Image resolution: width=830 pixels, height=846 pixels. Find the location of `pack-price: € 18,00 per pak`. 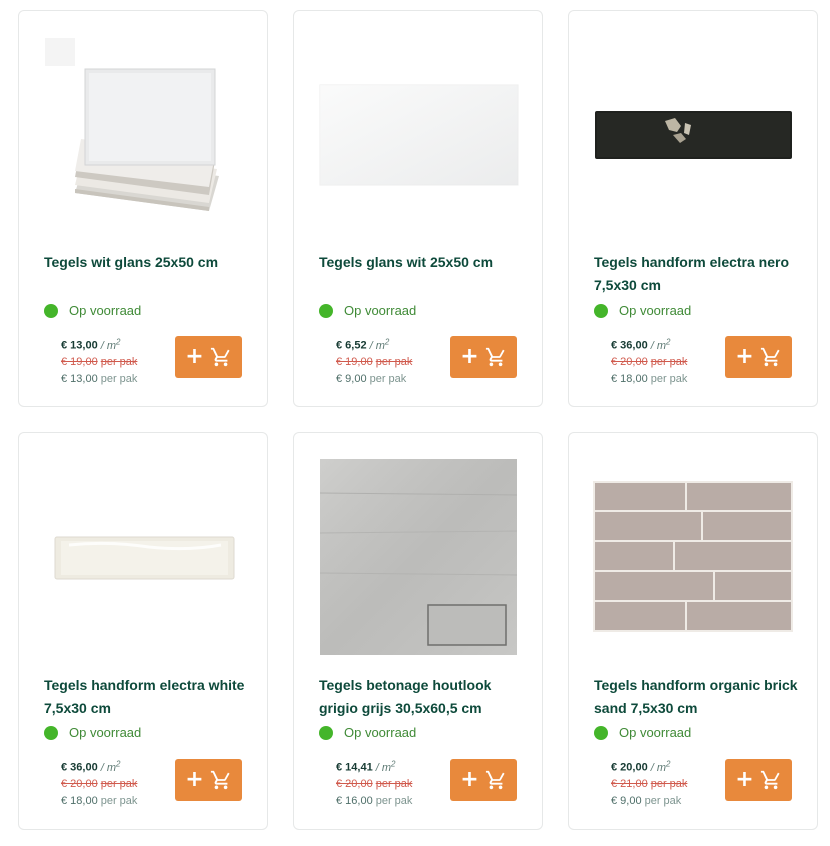

pack-price: € 18,00 per pak is located at coordinates (649, 379).